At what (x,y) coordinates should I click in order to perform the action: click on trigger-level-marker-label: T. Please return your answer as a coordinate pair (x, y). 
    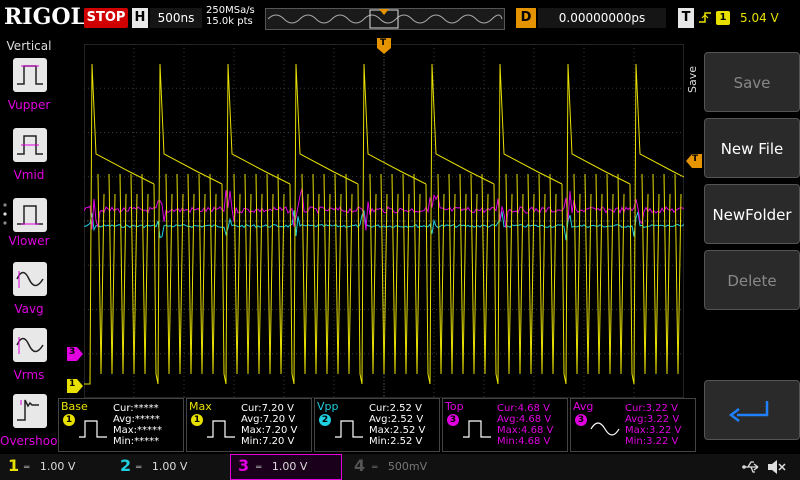
    Looking at the image, I should click on (695, 159).